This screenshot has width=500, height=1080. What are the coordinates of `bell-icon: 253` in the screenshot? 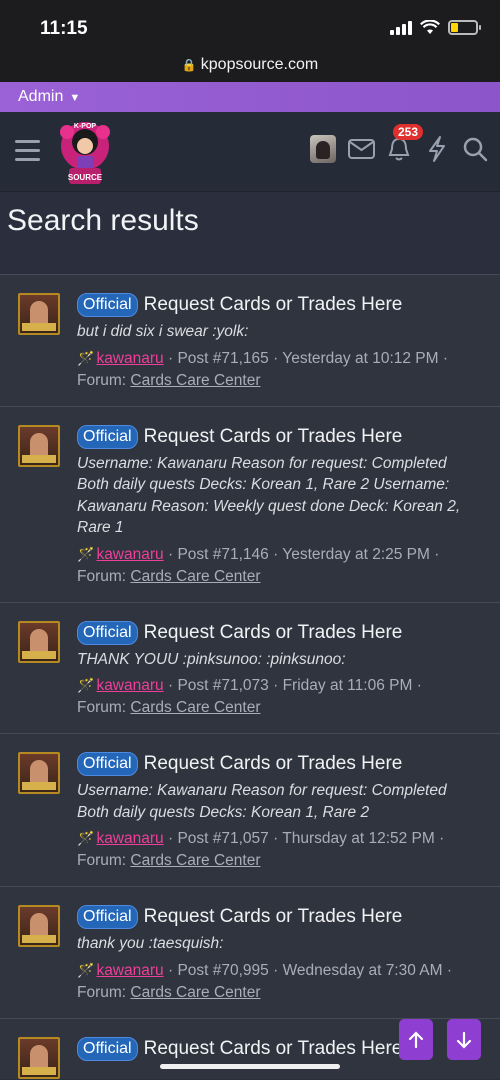 It's located at (404, 144).